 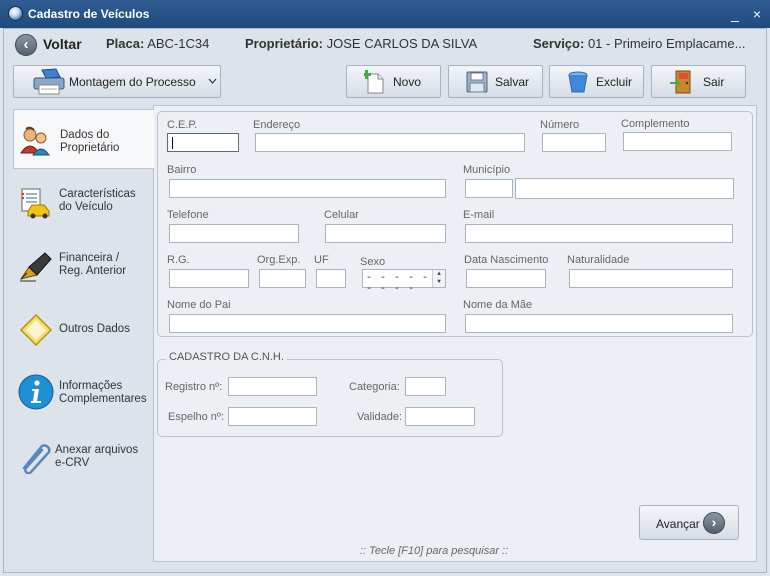 I want to click on complemento-input, so click(x=677, y=141).